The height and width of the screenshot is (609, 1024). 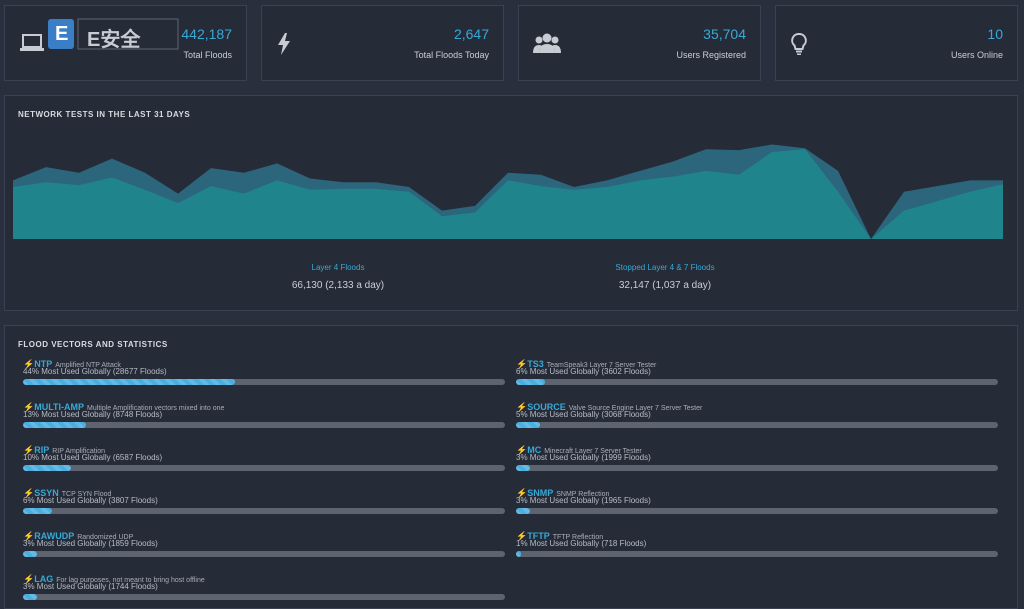 What do you see at coordinates (711, 55) in the screenshot?
I see `stat-label: Users Registered` at bounding box center [711, 55].